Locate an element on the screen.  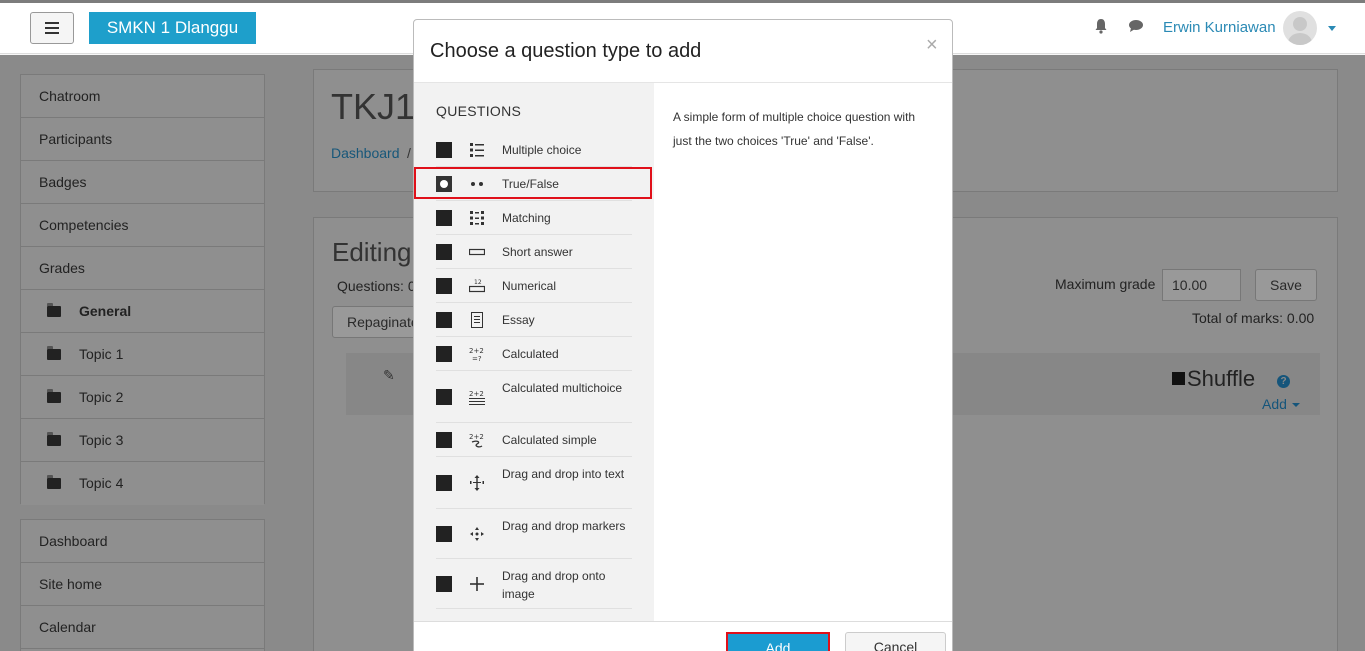
add-button: Add is located at coordinates (778, 641).